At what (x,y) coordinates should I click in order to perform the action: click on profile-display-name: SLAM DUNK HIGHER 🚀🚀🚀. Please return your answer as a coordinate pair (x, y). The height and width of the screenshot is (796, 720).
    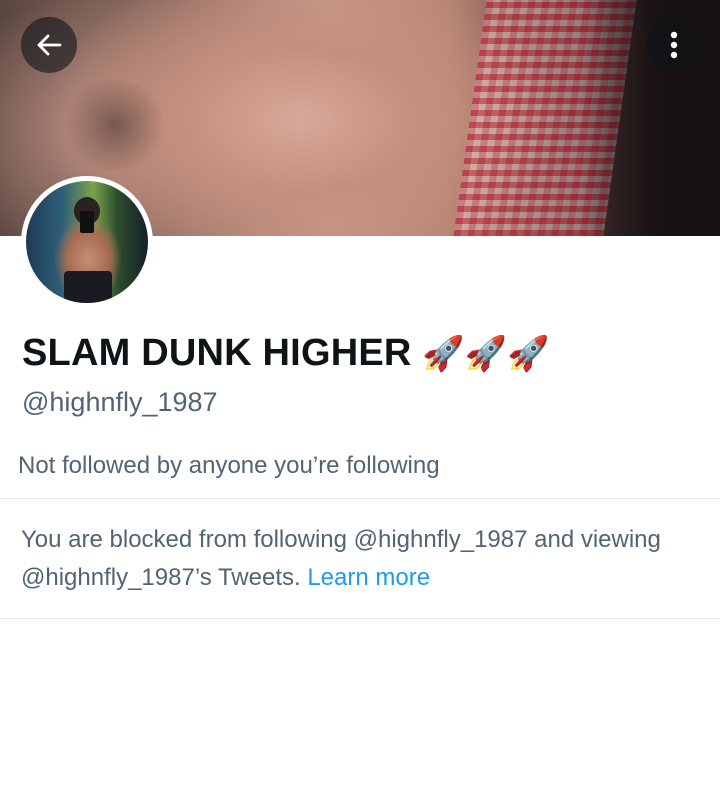
    Looking at the image, I should click on (286, 353).